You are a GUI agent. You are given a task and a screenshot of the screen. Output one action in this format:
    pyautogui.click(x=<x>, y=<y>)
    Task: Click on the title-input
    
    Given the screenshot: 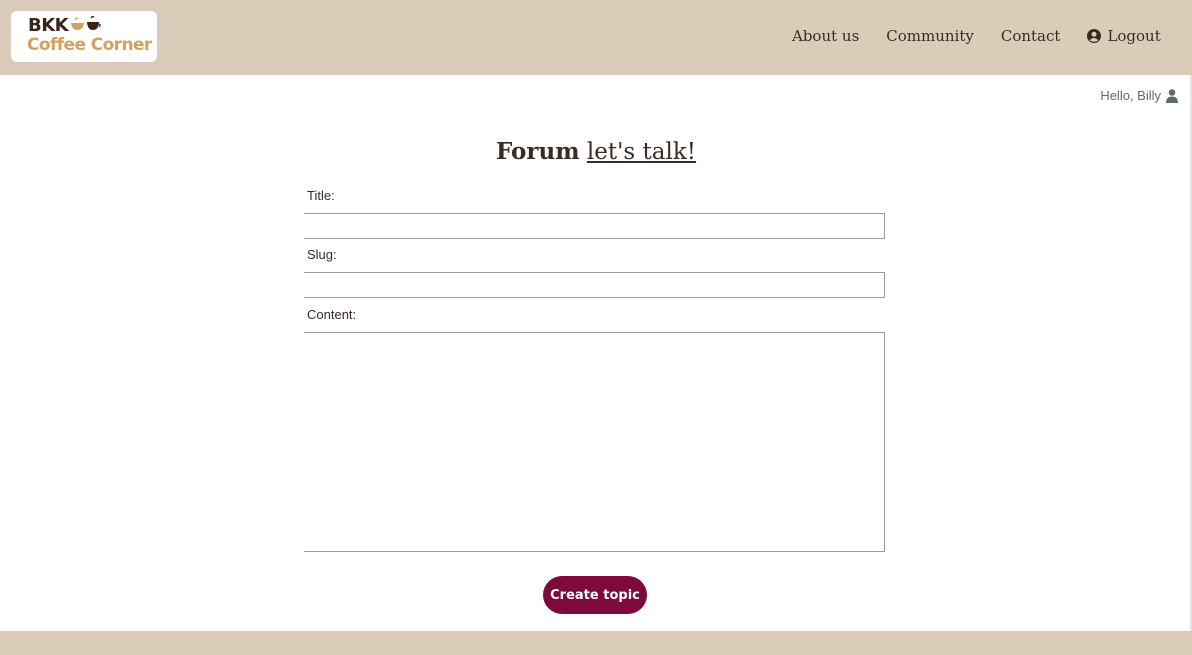 What is the action you would take?
    pyautogui.click(x=594, y=226)
    